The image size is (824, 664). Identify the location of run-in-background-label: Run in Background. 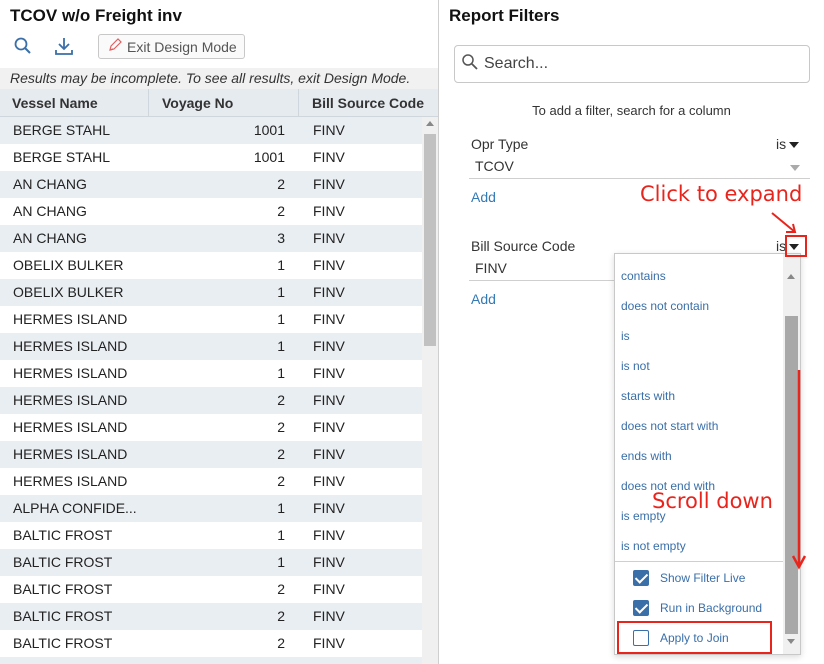
(711, 608).